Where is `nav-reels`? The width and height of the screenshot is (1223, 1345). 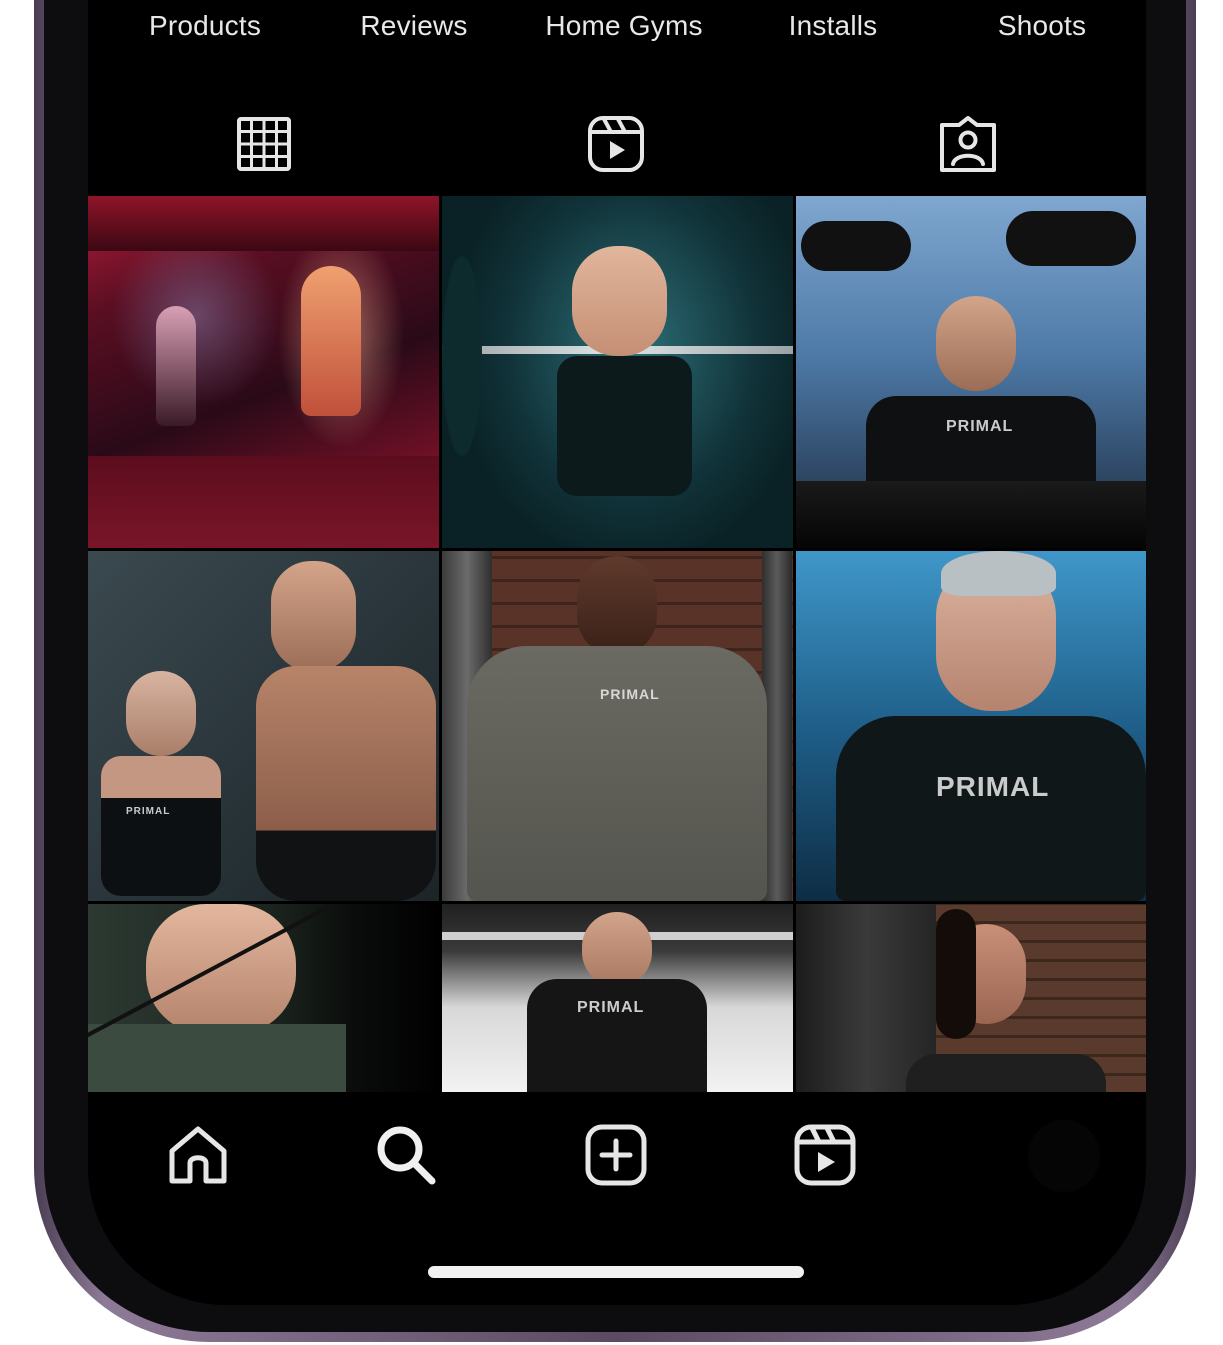
nav-reels is located at coordinates (825, 1155).